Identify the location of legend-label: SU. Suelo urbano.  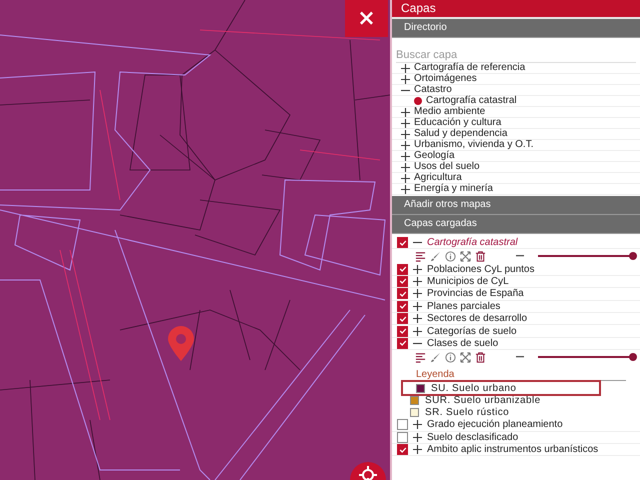
(473, 388).